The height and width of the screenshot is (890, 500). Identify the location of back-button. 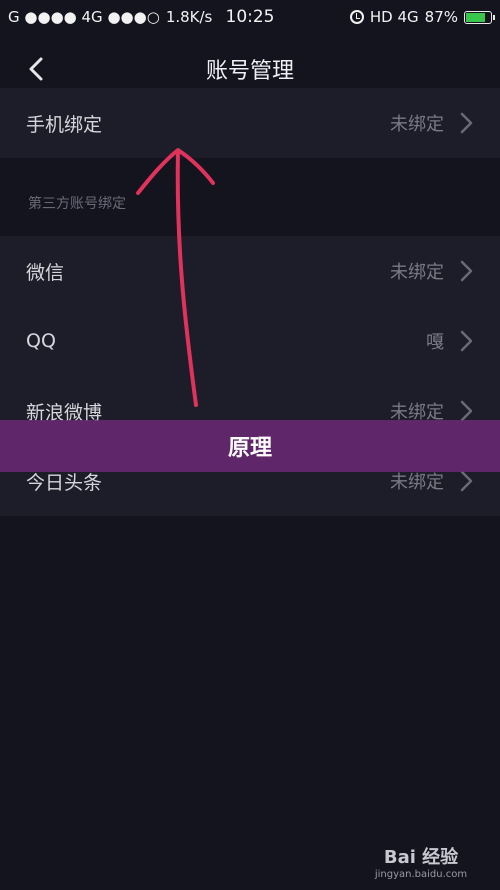
(37, 69).